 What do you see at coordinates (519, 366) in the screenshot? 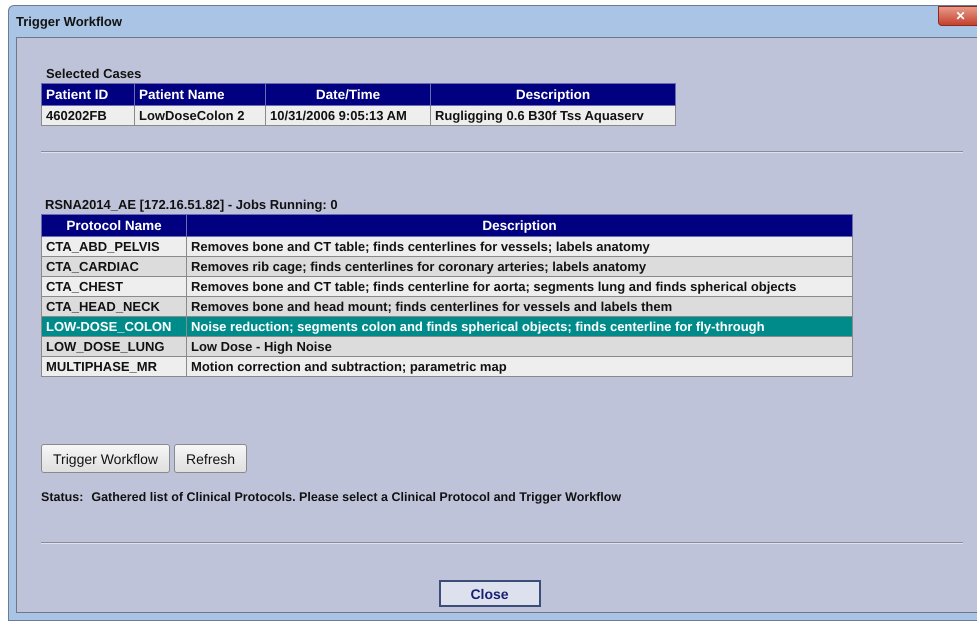
I see `table-cell: Motion correction and subtraction; parametric map` at bounding box center [519, 366].